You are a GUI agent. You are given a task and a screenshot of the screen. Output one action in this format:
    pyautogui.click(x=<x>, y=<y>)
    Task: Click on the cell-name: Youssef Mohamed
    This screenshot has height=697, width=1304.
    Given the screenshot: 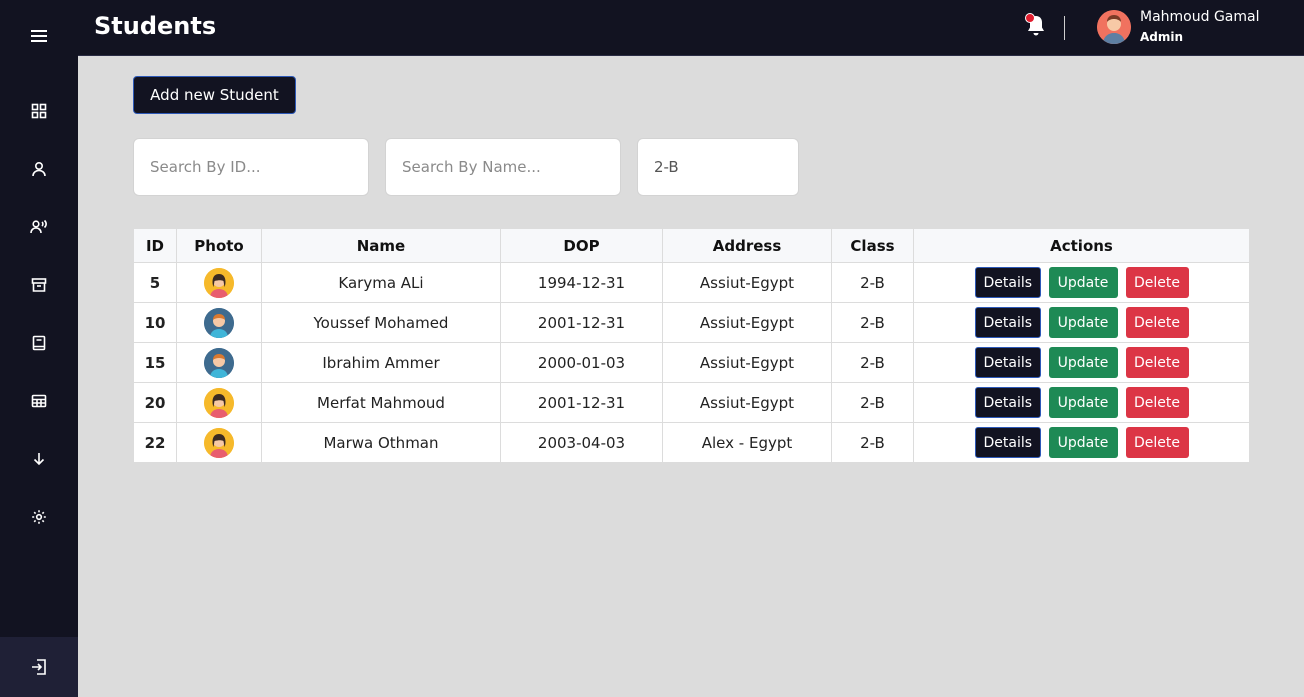 What is the action you would take?
    pyautogui.click(x=381, y=322)
    